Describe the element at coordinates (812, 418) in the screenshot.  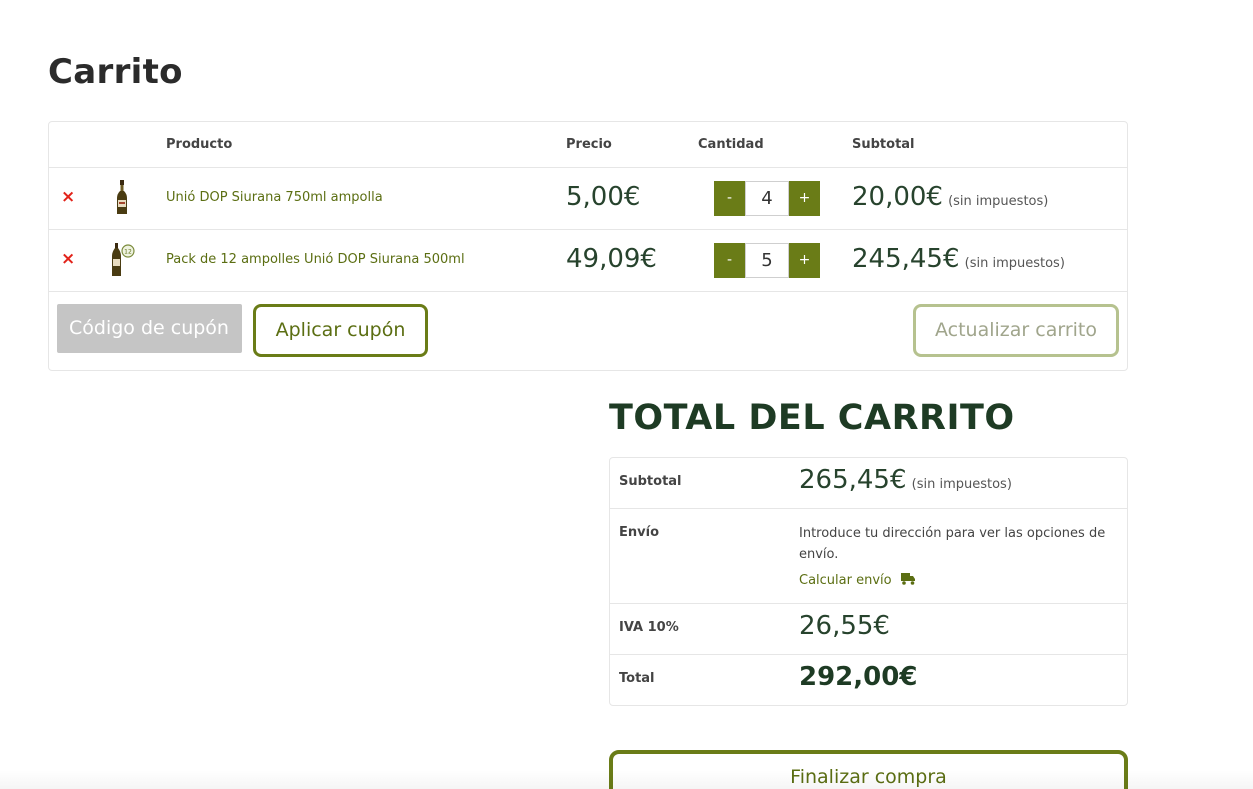
I see `cart-totals-title: TOTAL DEL CARRITO` at that location.